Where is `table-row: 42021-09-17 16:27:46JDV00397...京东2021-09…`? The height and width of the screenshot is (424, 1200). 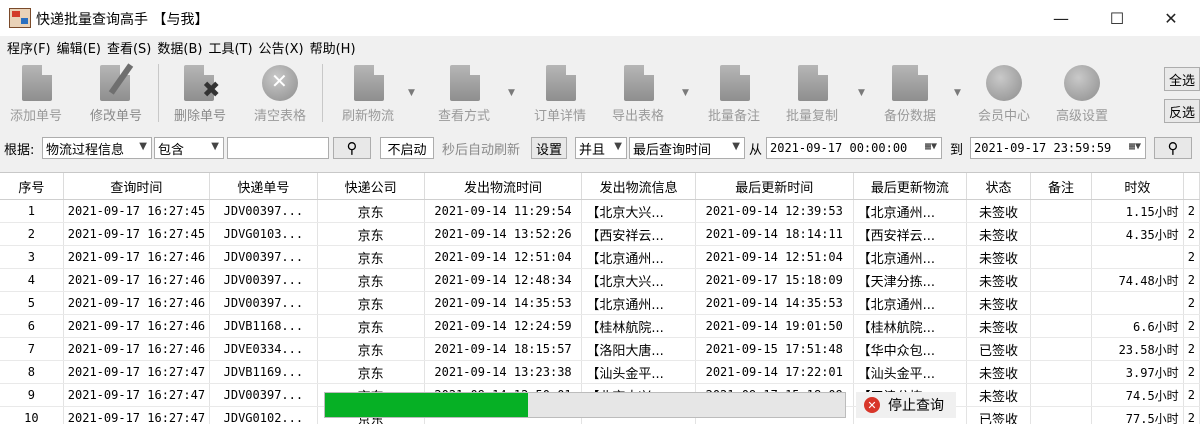
table-row: 42021-09-17 16:27:46JDV00397...京东2021-09… is located at coordinates (600, 280).